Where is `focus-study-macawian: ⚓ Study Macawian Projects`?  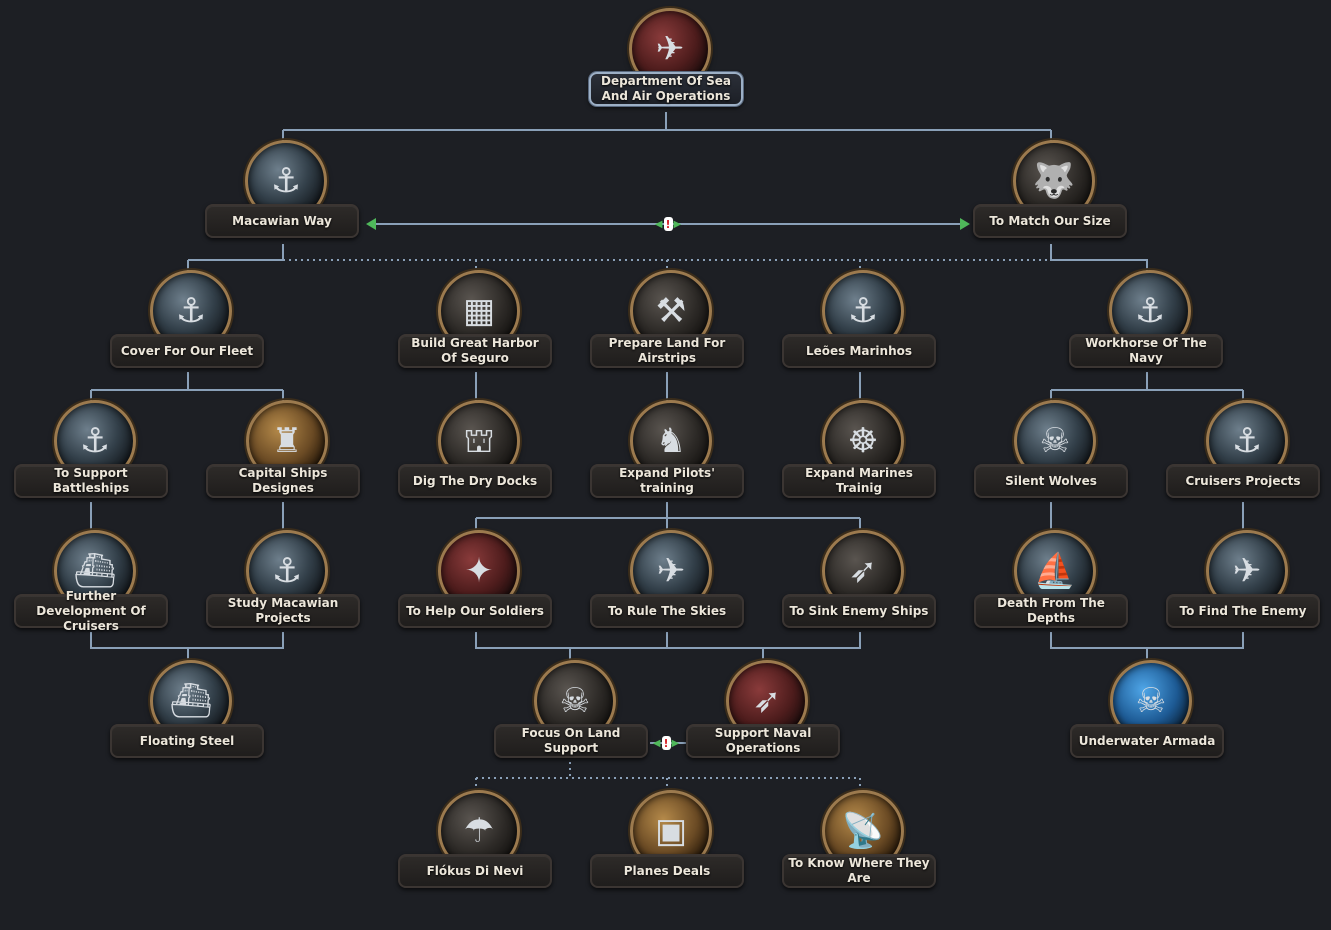
focus-study-macawian: ⚓ Study Macawian Projects is located at coordinates (286, 600).